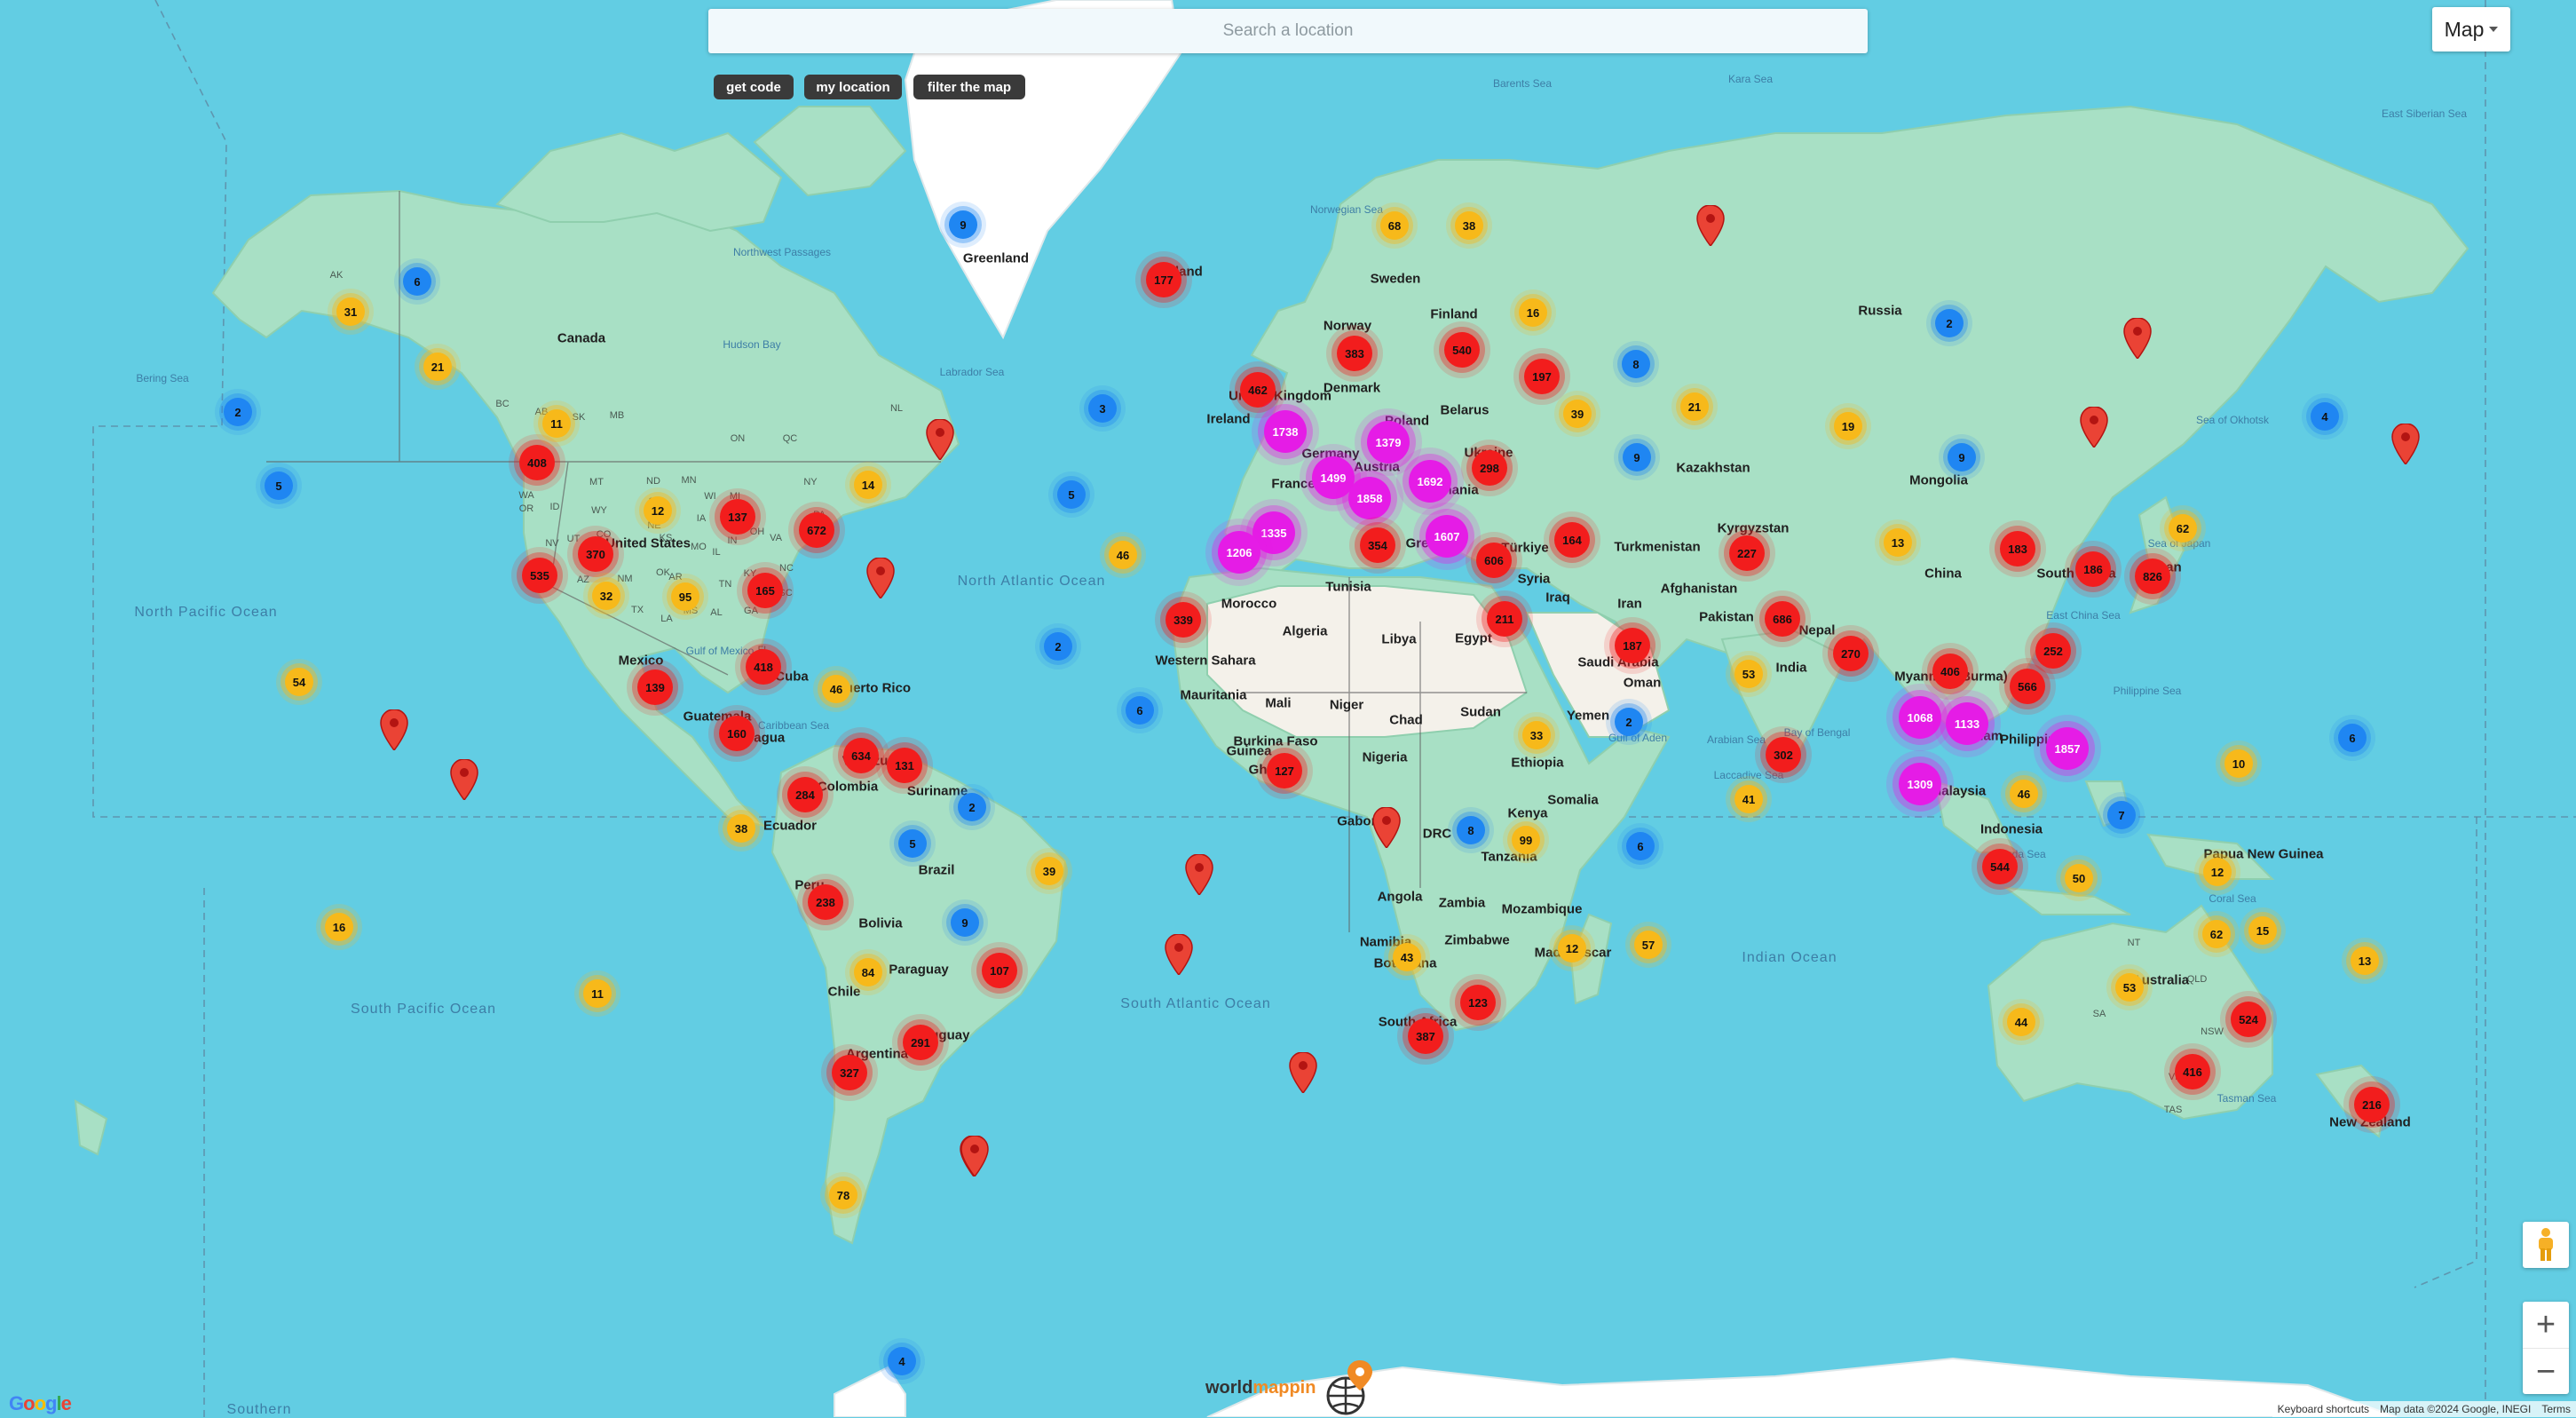  Describe the element at coordinates (1430, 481) in the screenshot. I see `cluster-marker-magenta: 1692` at that location.